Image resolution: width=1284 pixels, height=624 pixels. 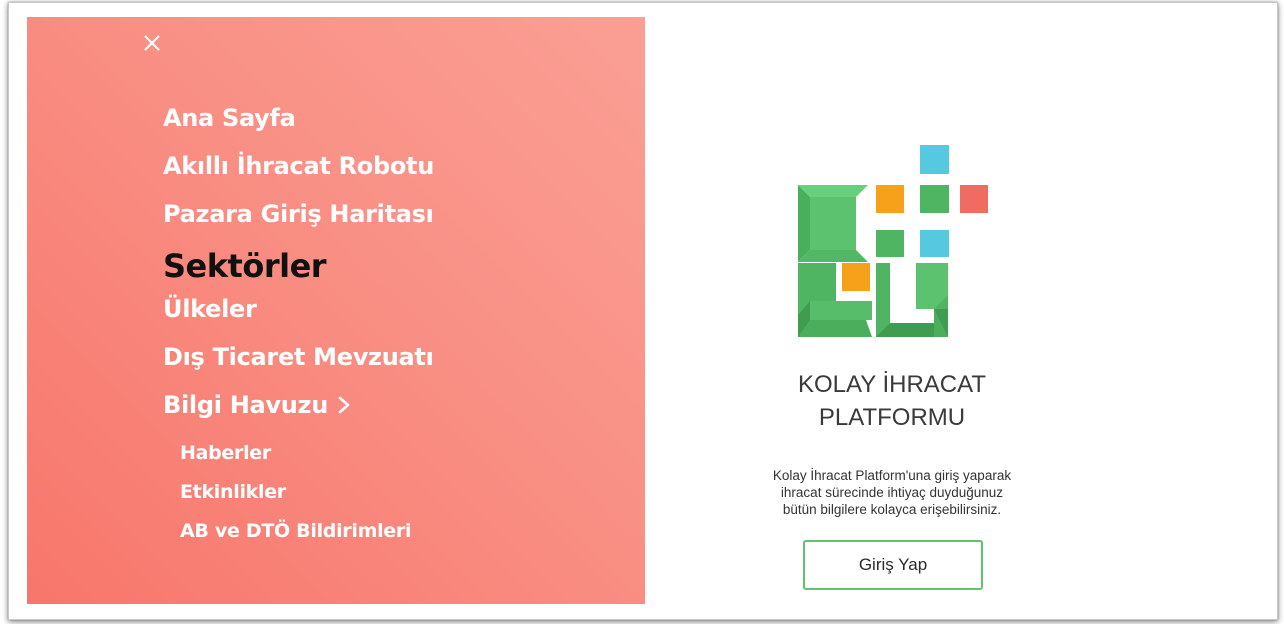 What do you see at coordinates (893, 565) in the screenshot?
I see `login-button: Giriş Yap` at bounding box center [893, 565].